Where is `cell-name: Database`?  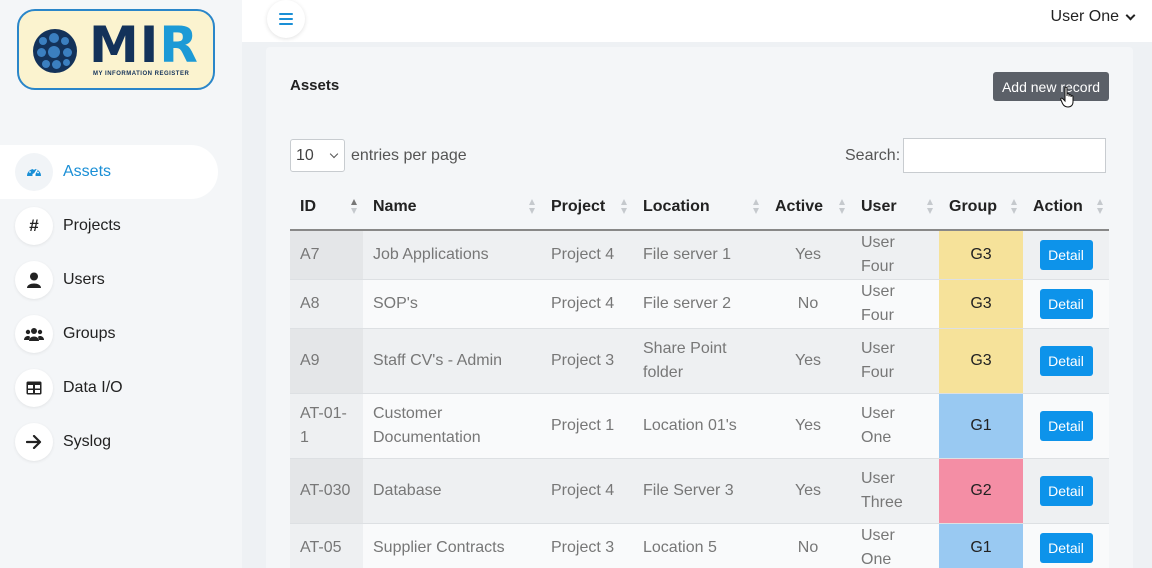 cell-name: Database is located at coordinates (452, 491).